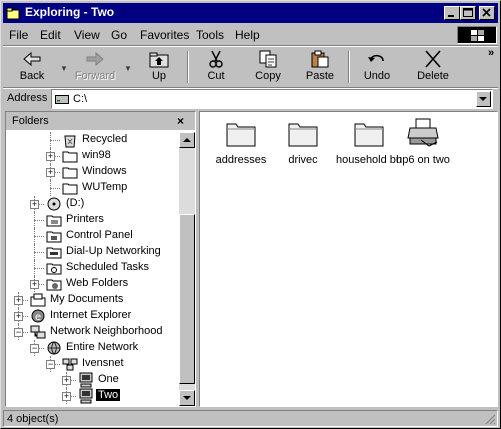 Image resolution: width=501 pixels, height=429 pixels. What do you see at coordinates (159, 67) in the screenshot?
I see `up-button: Up` at bounding box center [159, 67].